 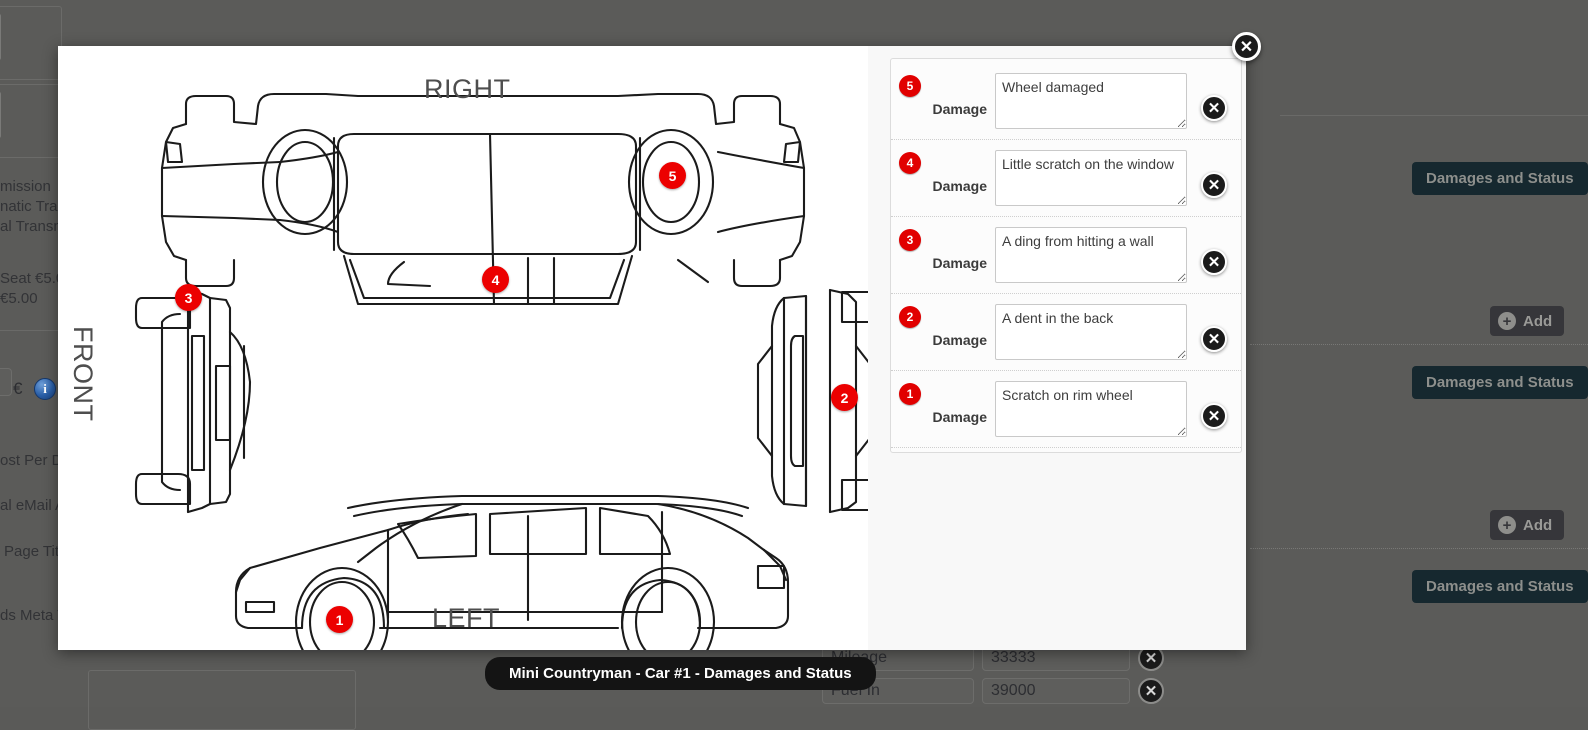 I want to click on damage-row: 1 Damage ✕, so click(x=1066, y=409).